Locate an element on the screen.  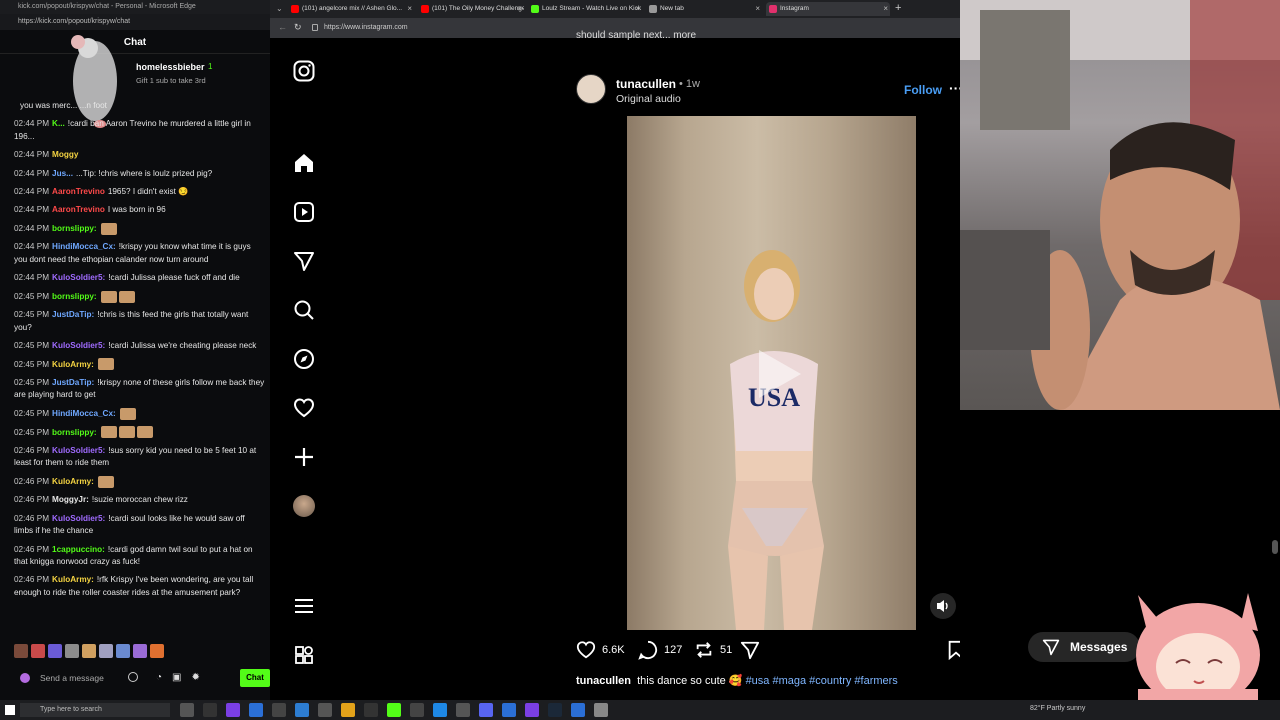
like-count: 6.6K is located at coordinates (613, 650).